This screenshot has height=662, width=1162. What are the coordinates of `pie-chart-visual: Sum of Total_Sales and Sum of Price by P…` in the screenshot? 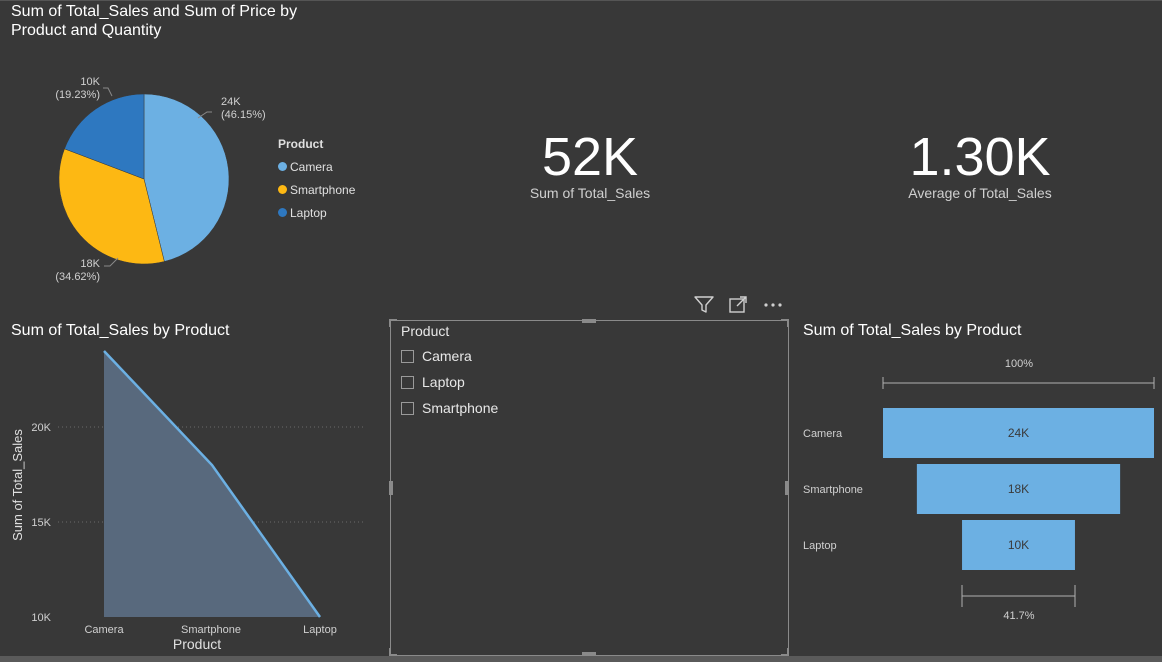 It's located at (190, 150).